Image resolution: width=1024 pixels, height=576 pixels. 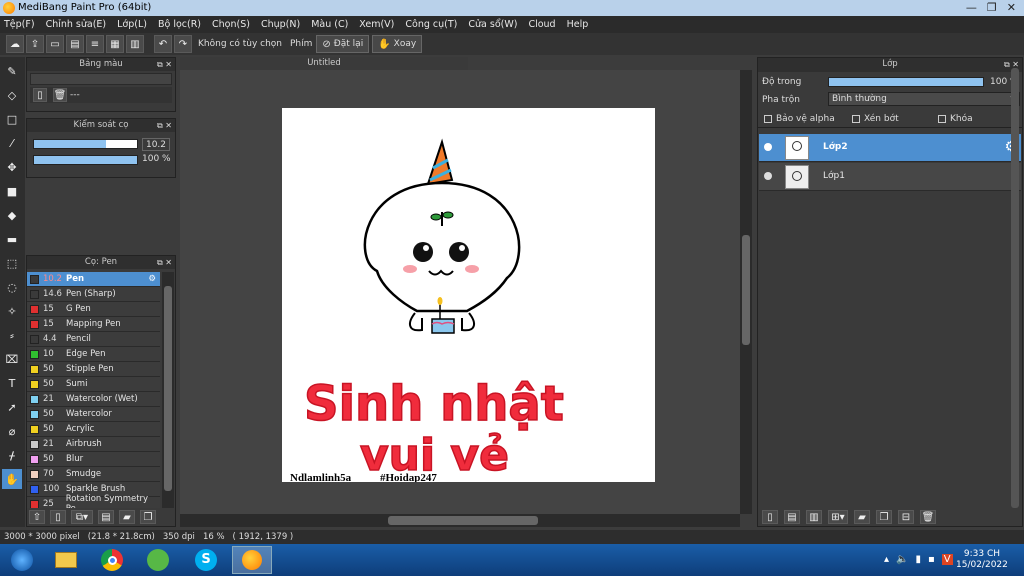 I want to click on dropper-tool-icon: ⌀, so click(x=12, y=431).